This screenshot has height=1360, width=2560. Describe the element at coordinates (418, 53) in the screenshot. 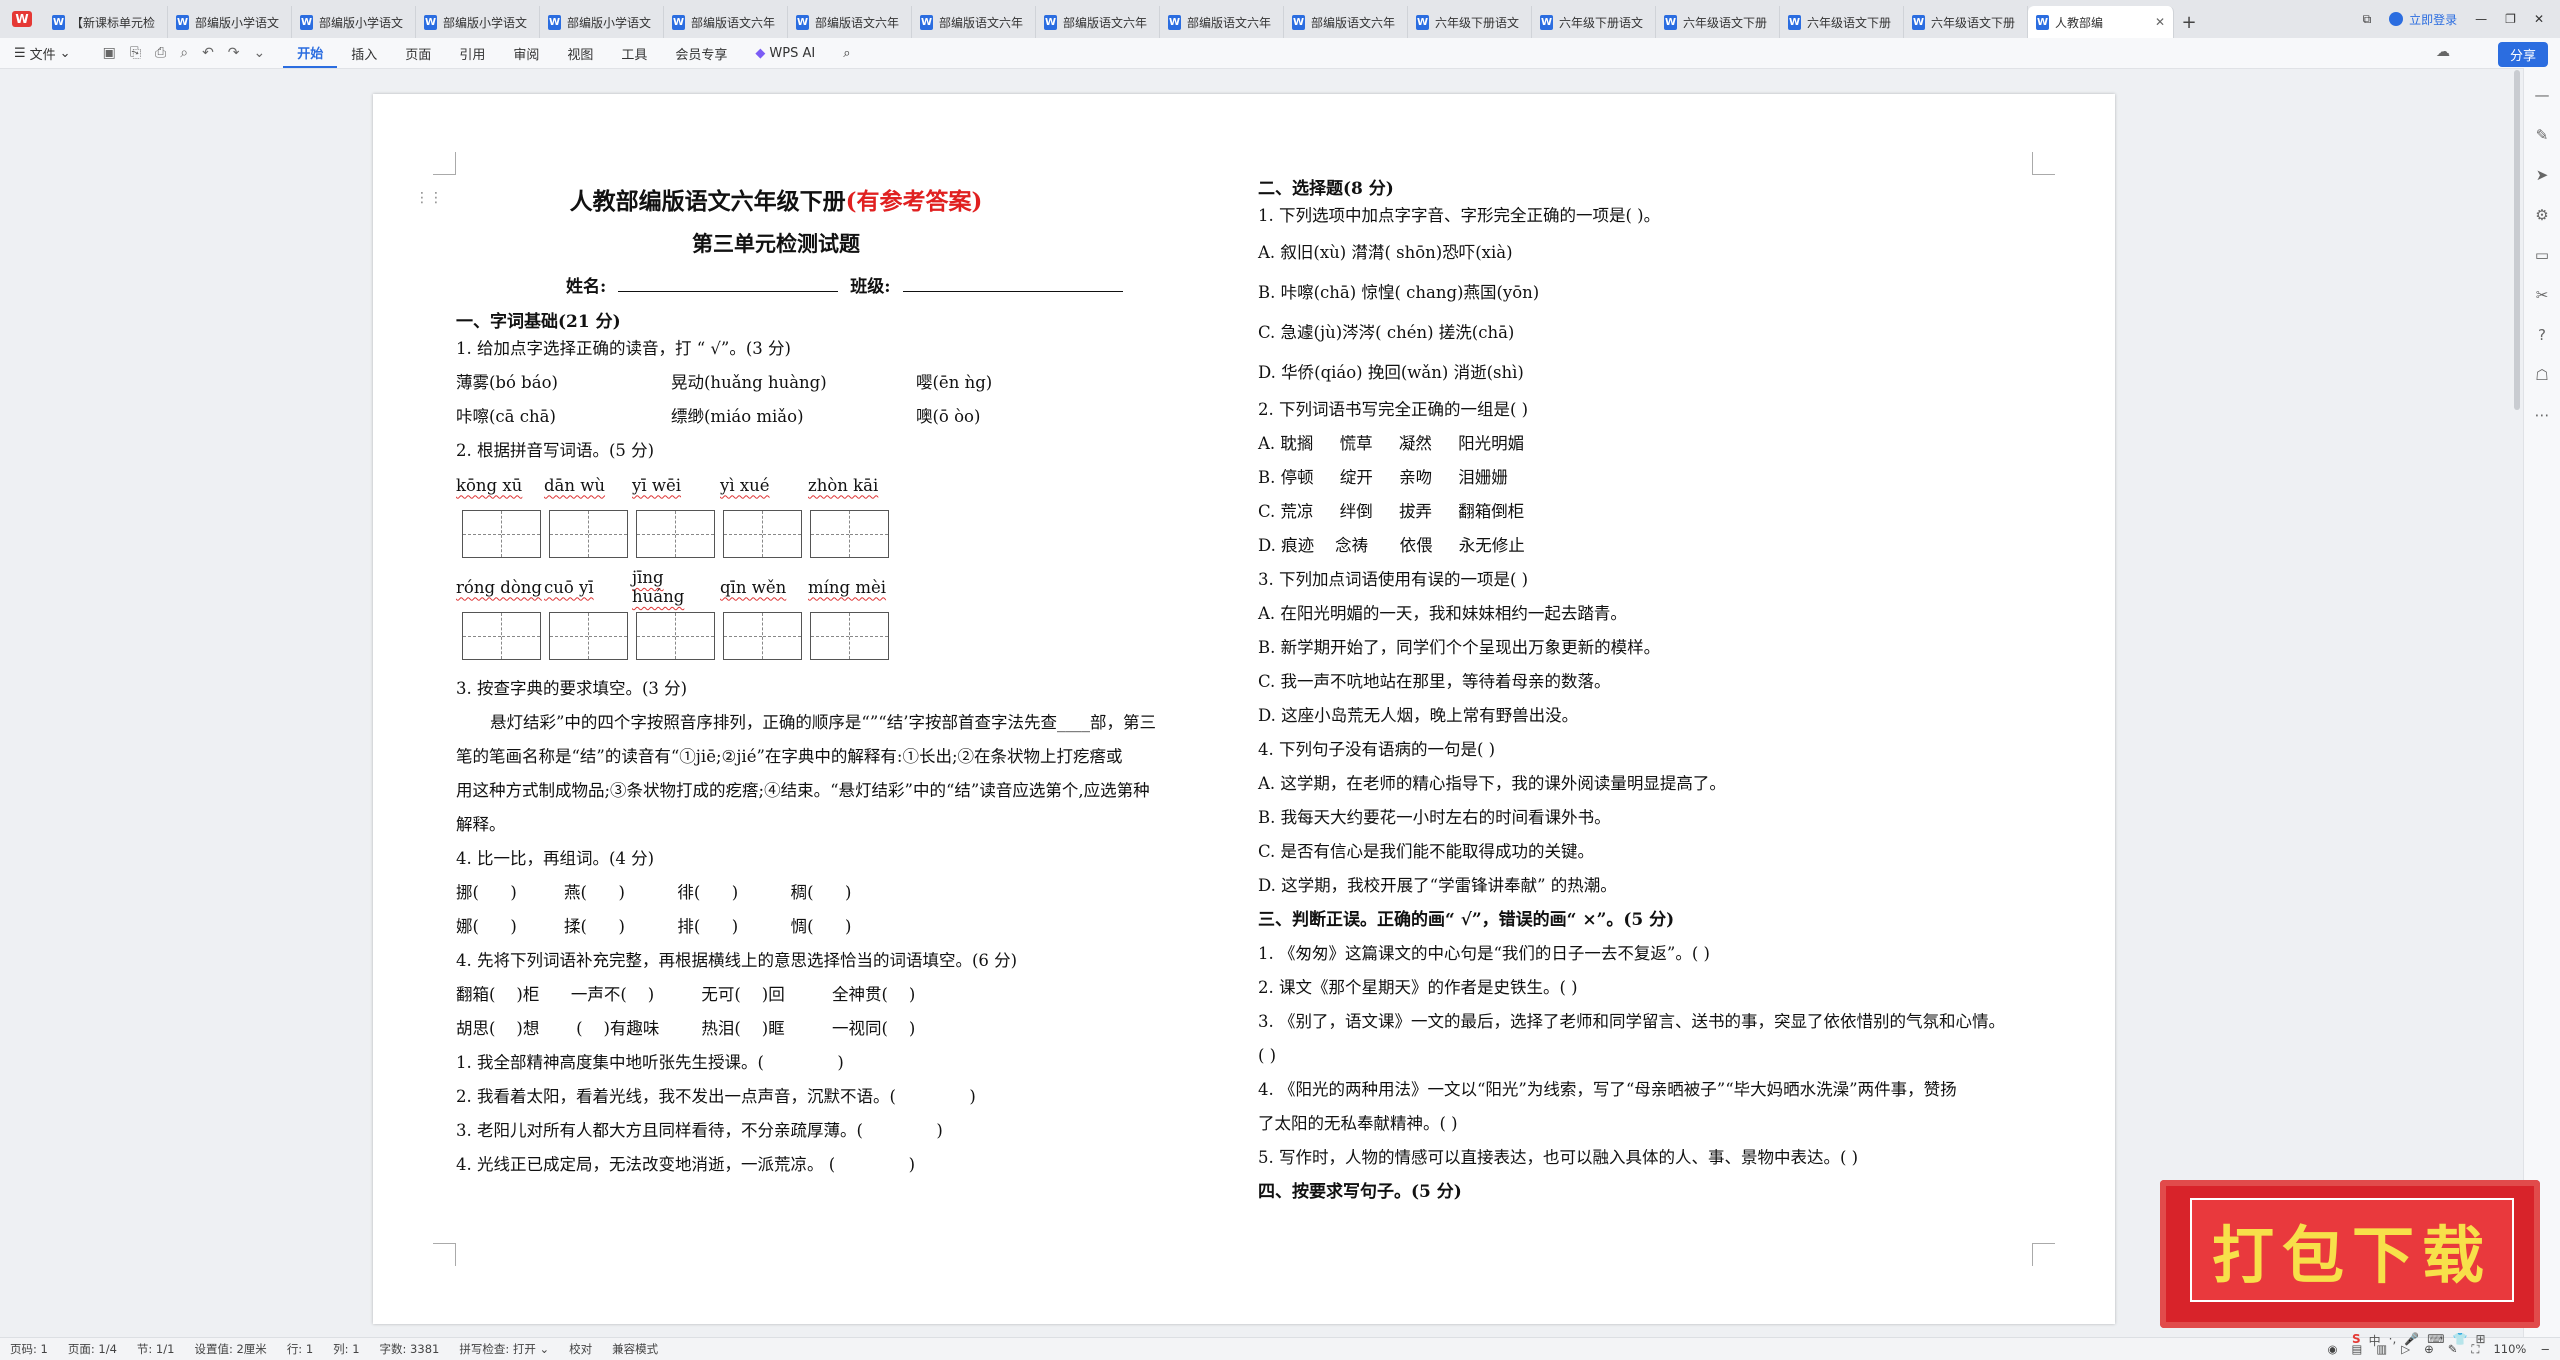

I see `ribbon-tab: 页面` at that location.